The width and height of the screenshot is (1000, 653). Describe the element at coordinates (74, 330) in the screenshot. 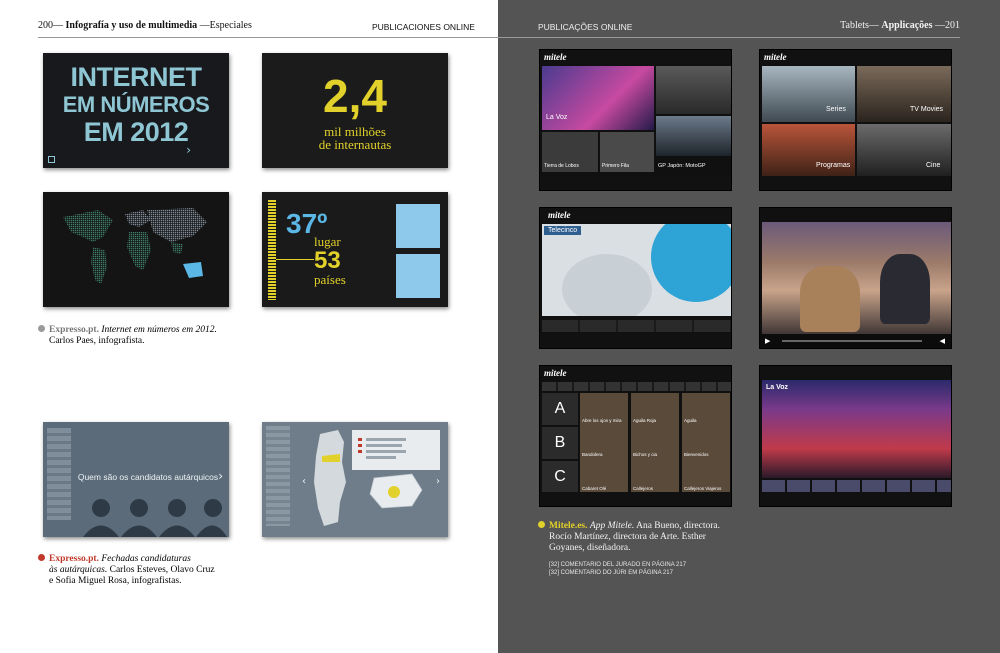

I see `caption1-outlet: Expresso.pt.` at that location.